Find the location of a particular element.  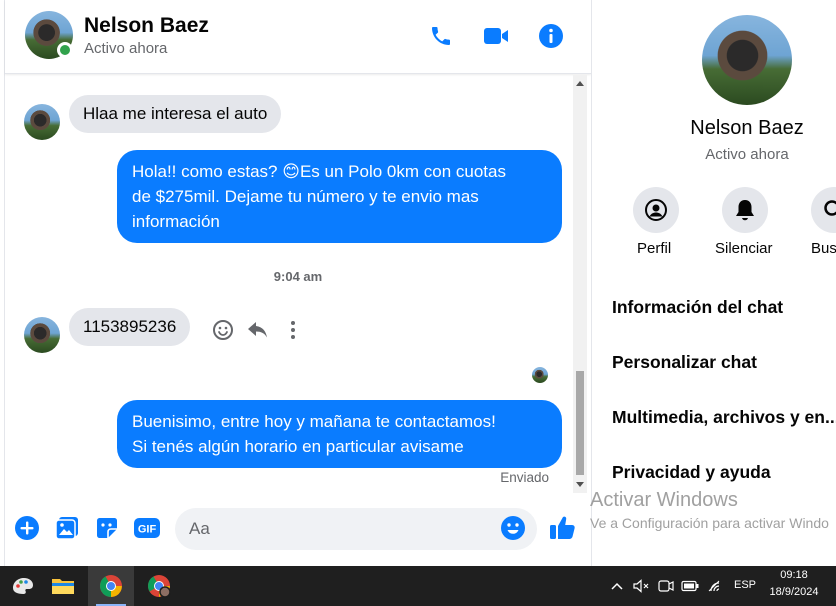

message-scrollbar is located at coordinates (580, 284).